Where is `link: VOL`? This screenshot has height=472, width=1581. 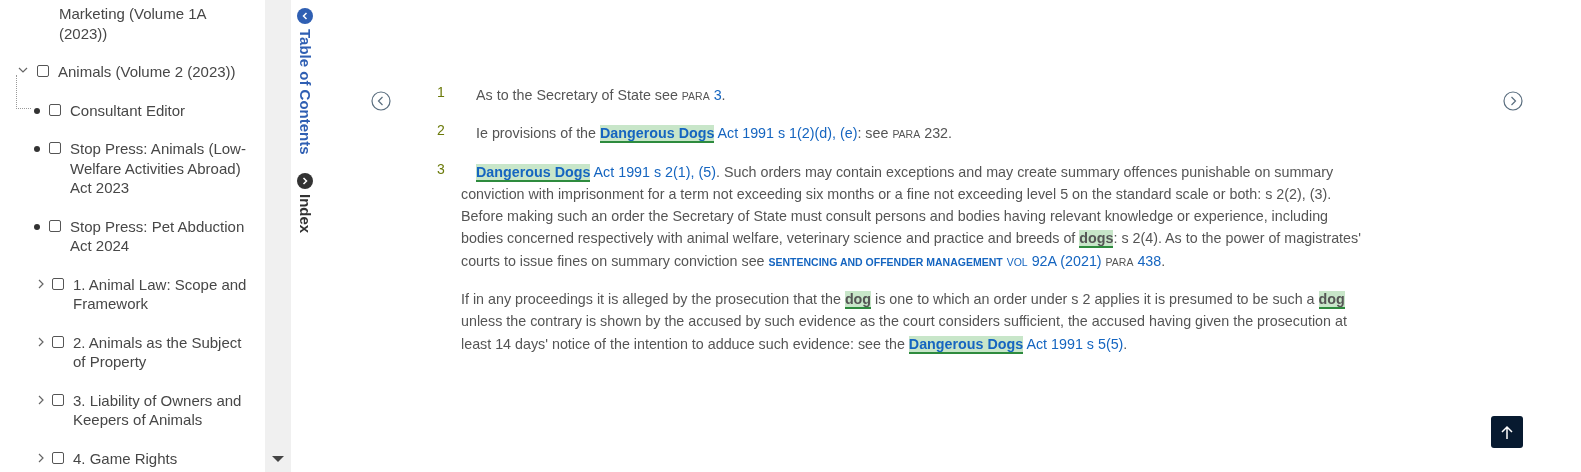 link: VOL is located at coordinates (1017, 261).